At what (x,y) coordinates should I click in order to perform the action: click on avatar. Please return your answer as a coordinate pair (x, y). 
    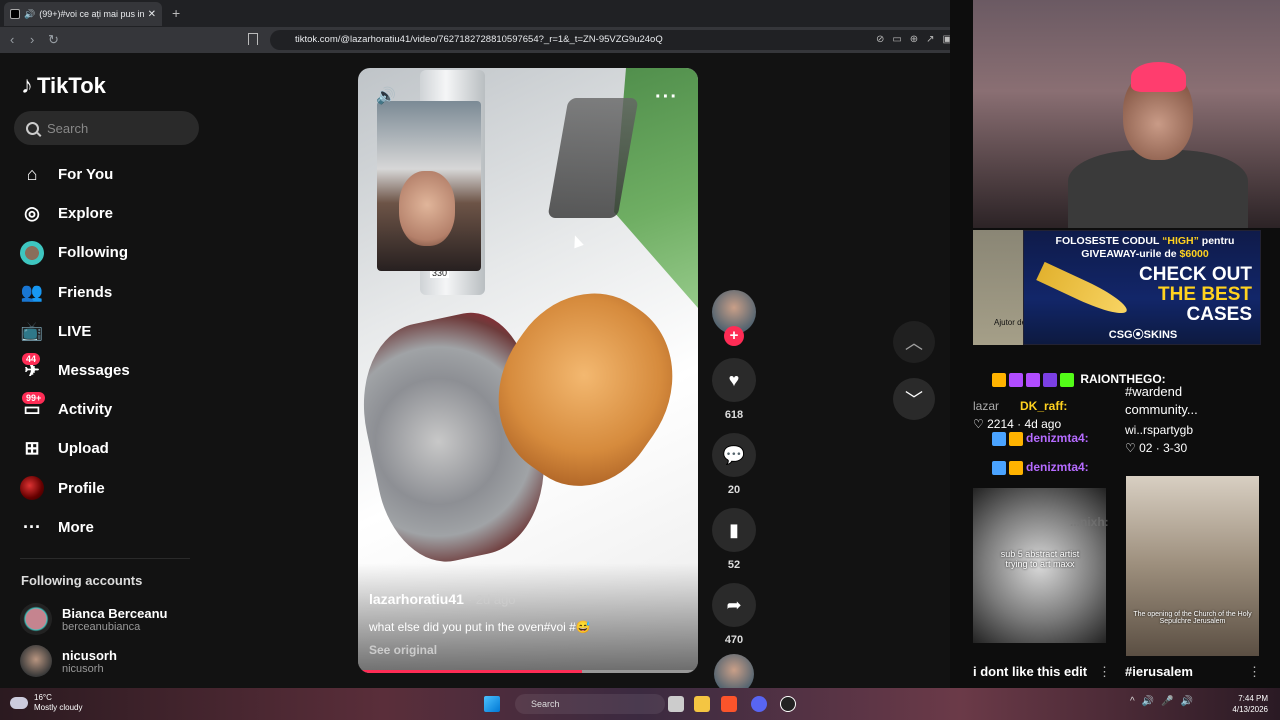
    Looking at the image, I should click on (36, 619).